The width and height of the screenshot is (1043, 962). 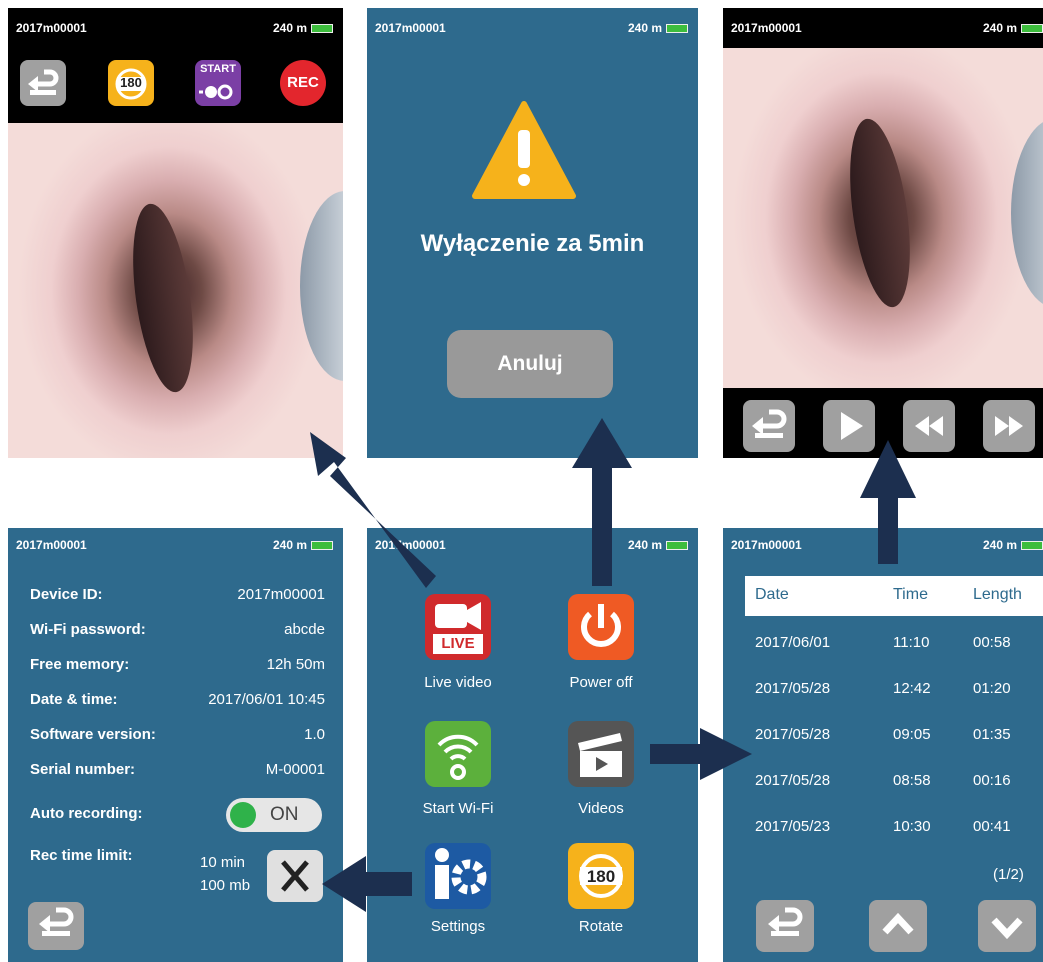 I want to click on setting-value: 1.0, so click(x=314, y=734).